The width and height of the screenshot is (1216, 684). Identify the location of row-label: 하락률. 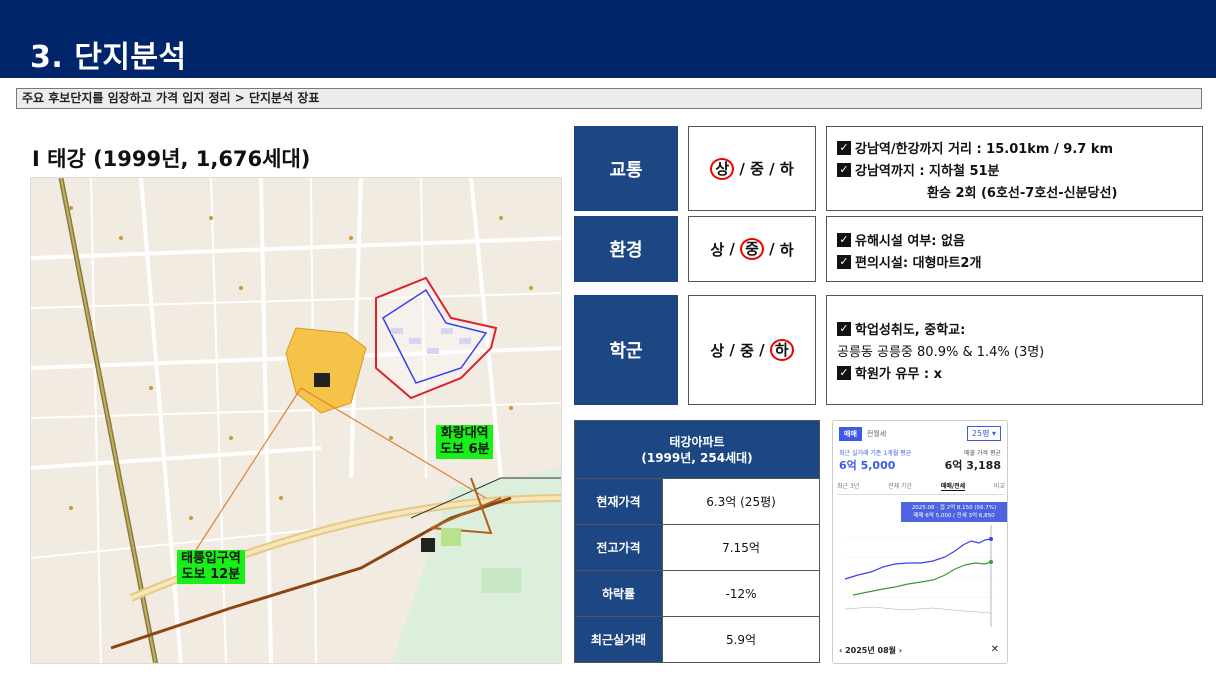
(618, 593).